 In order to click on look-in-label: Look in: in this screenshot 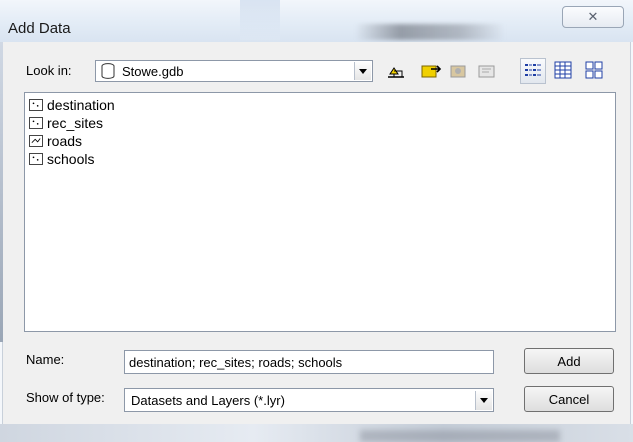, I will do `click(49, 70)`.